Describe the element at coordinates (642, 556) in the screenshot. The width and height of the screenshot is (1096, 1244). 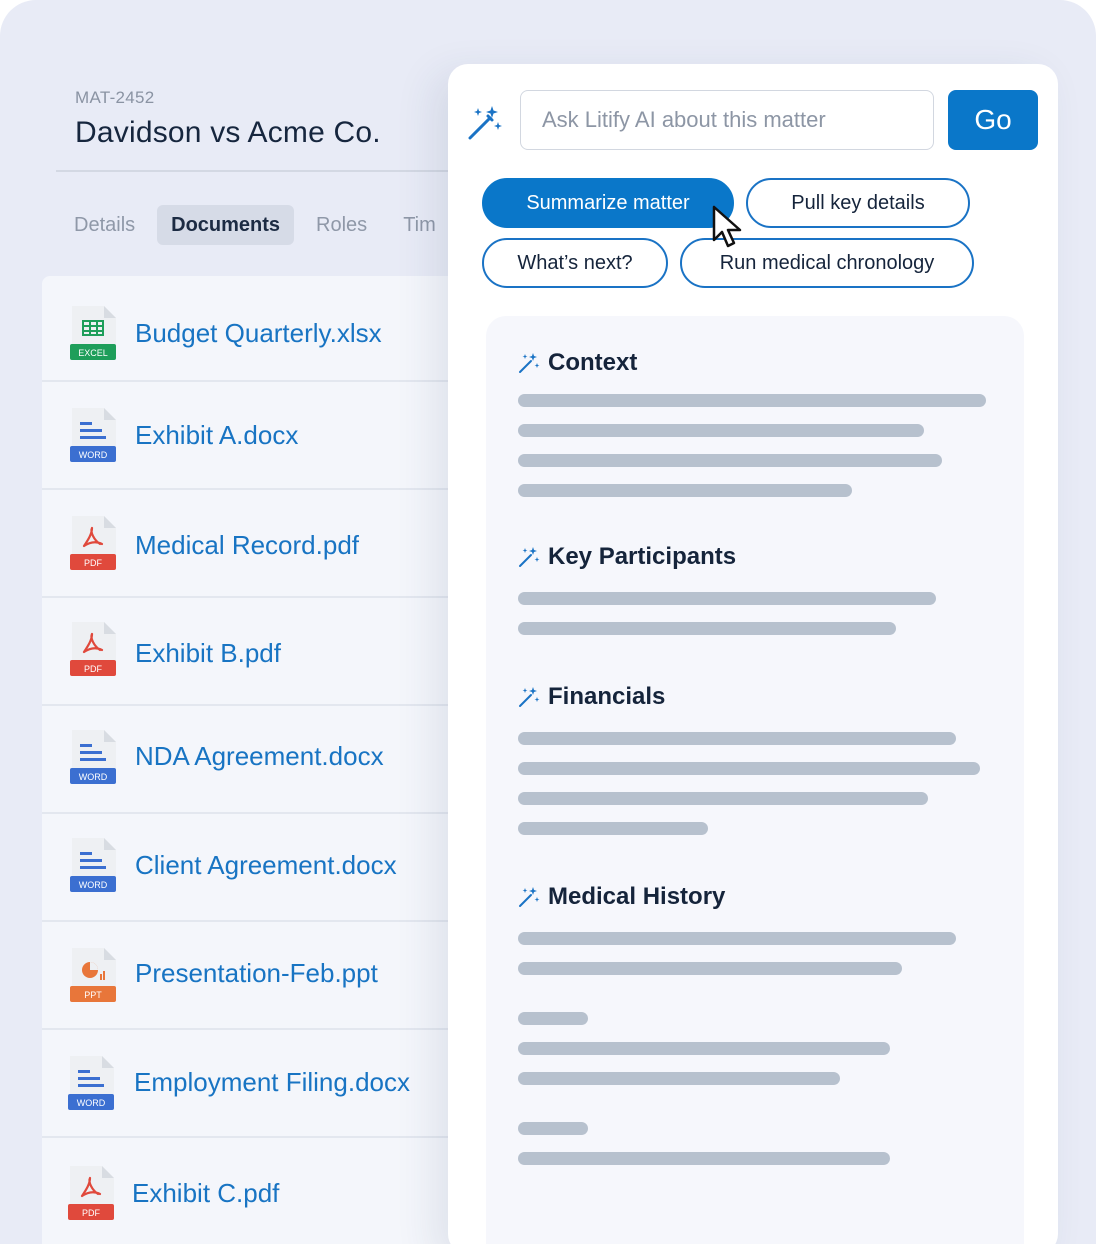
I see `section-title-key-participants: Key Participants` at that location.